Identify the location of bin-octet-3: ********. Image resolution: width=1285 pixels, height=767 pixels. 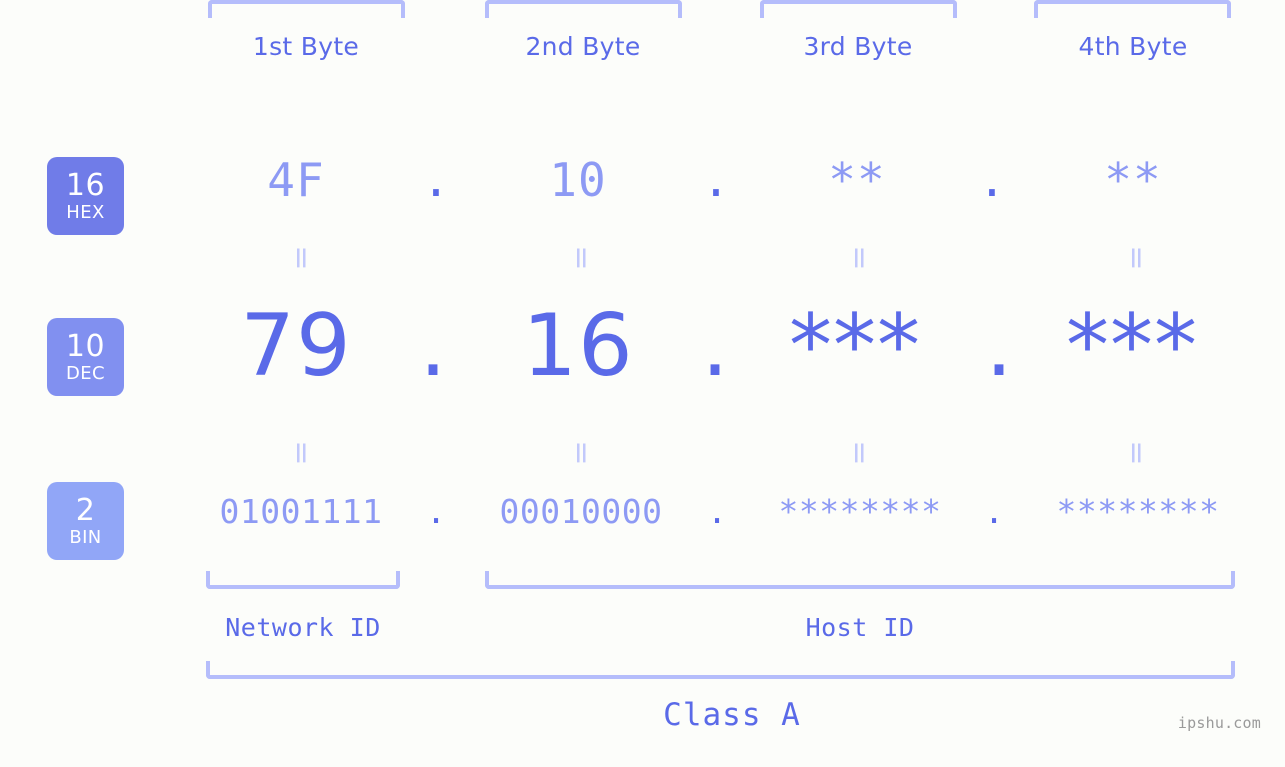
(860, 511).